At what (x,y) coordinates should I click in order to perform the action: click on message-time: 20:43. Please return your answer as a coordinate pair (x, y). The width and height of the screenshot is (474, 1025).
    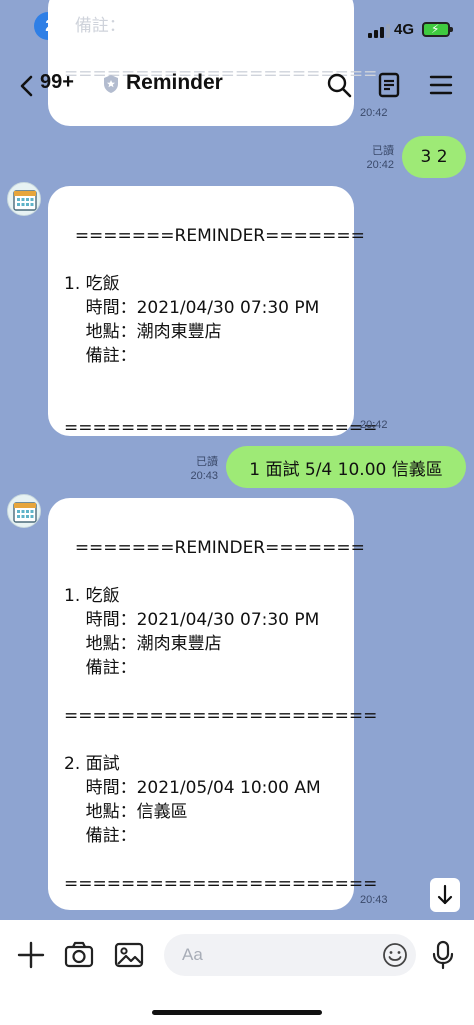
    Looking at the image, I should click on (374, 900).